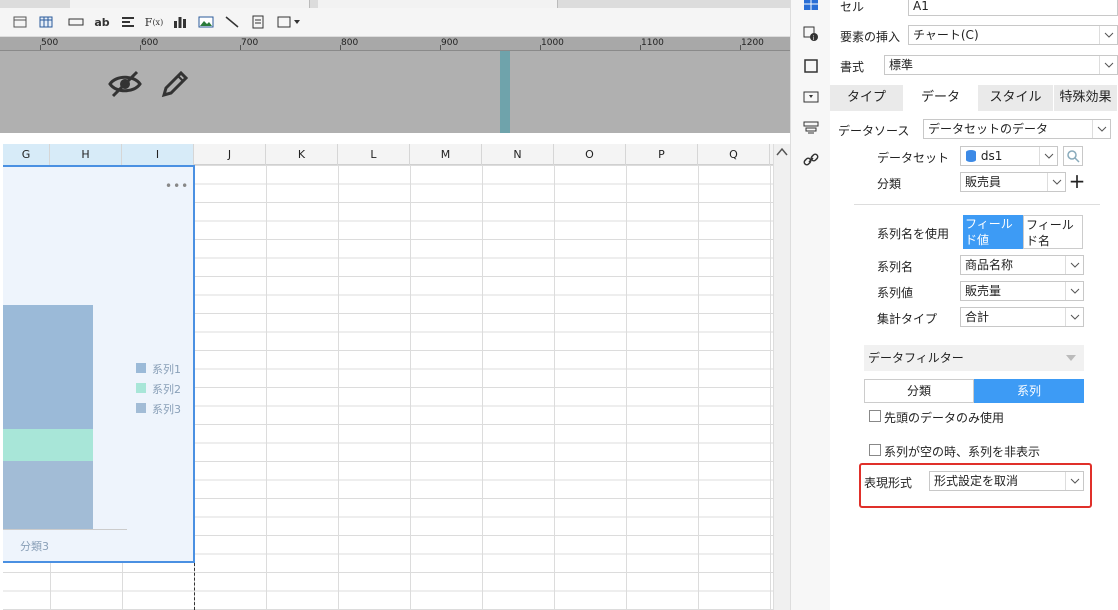  Describe the element at coordinates (302, 154) in the screenshot. I see `column-header-k: K` at that location.